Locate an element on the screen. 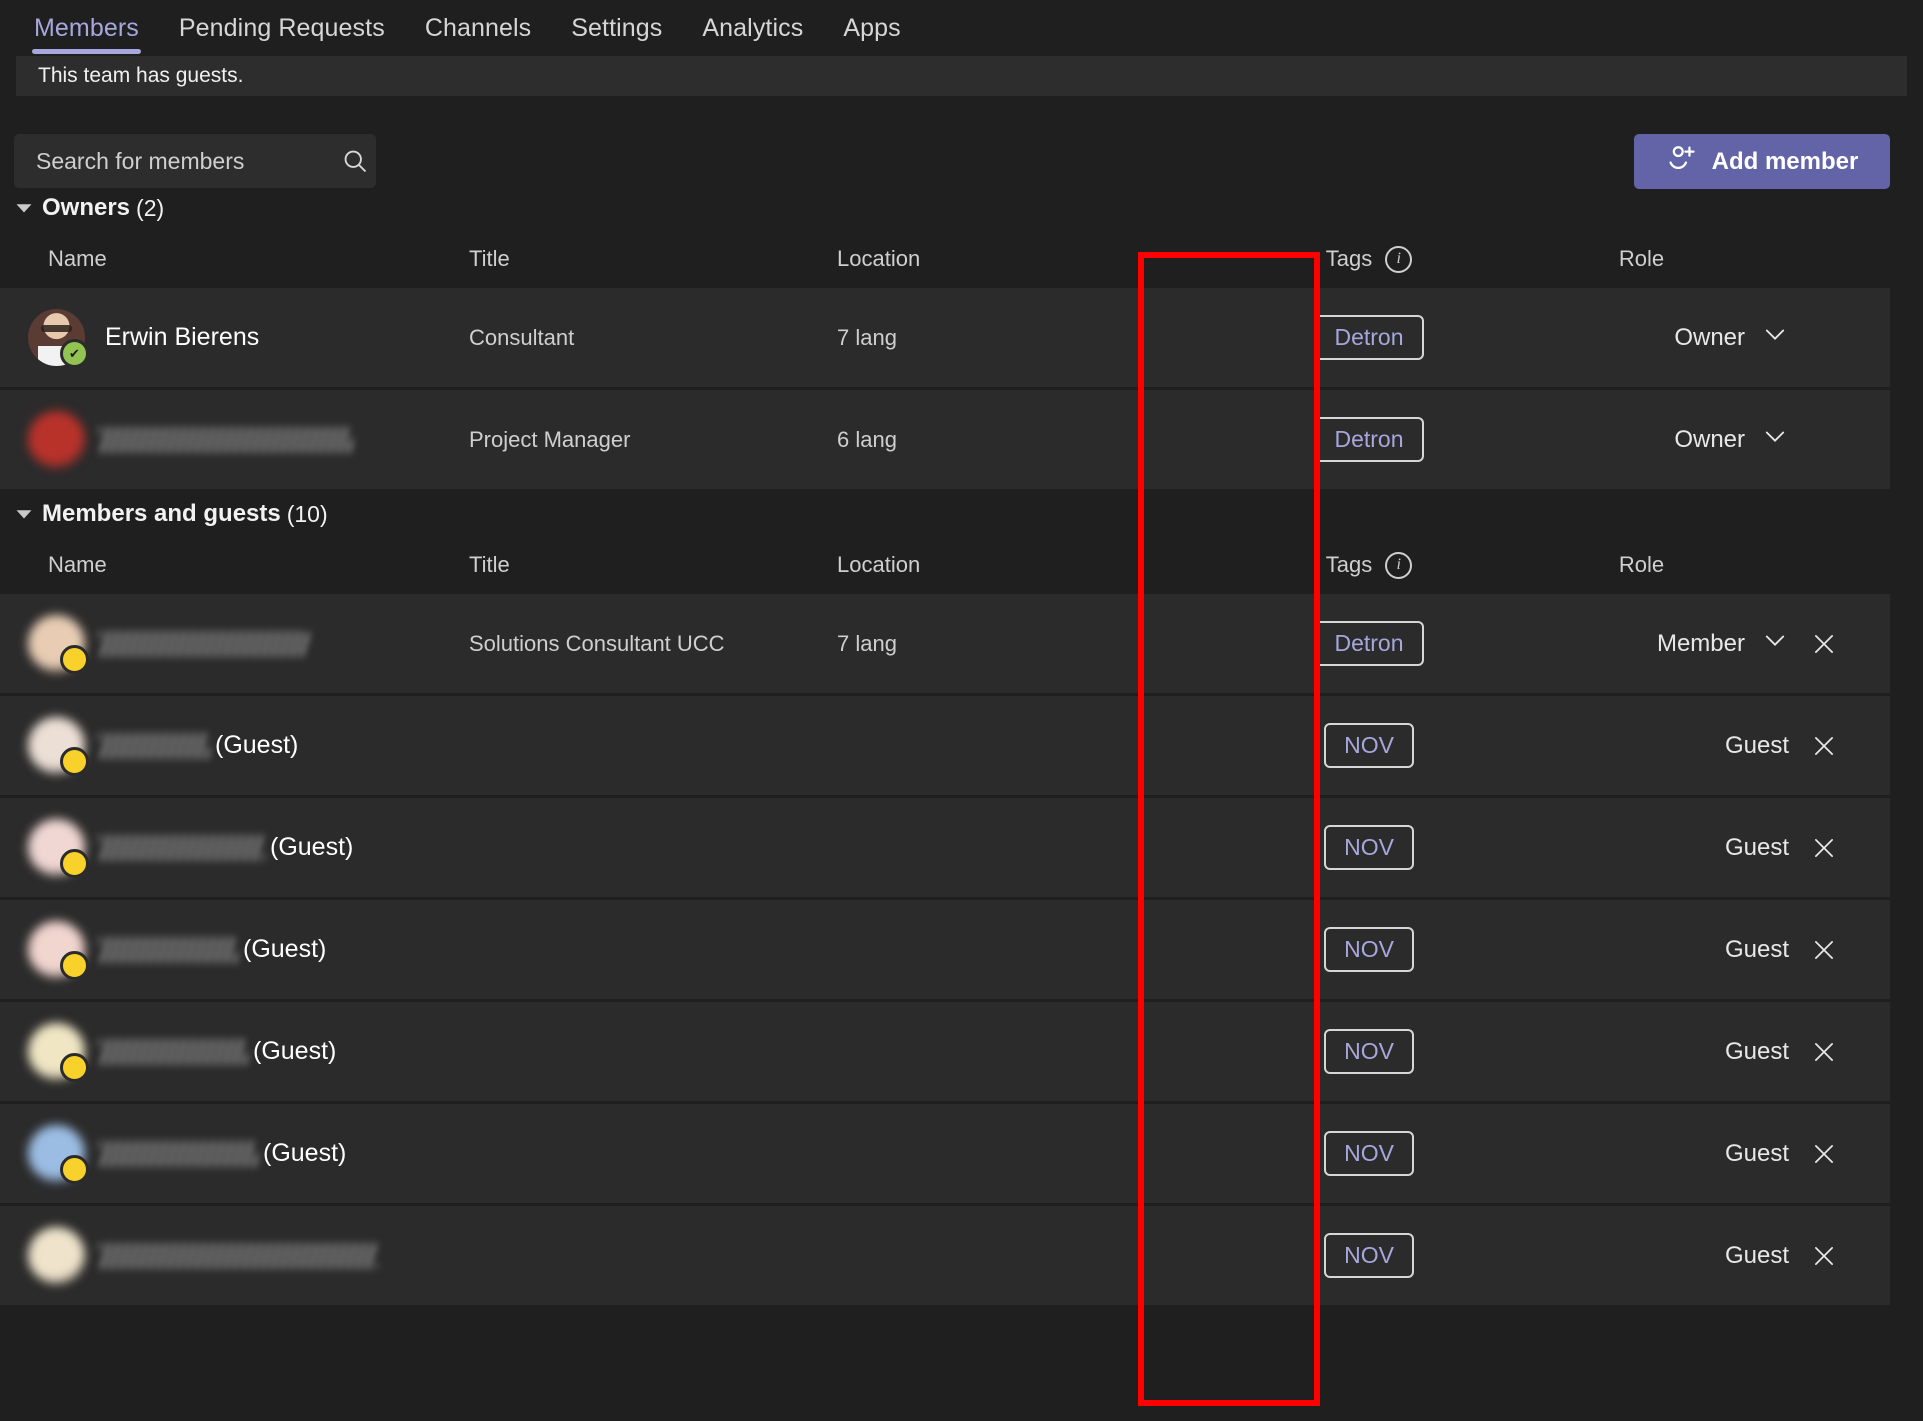 The width and height of the screenshot is (1923, 1421). table-row: Project Manager 6 lang Detron Owner is located at coordinates (945, 439).